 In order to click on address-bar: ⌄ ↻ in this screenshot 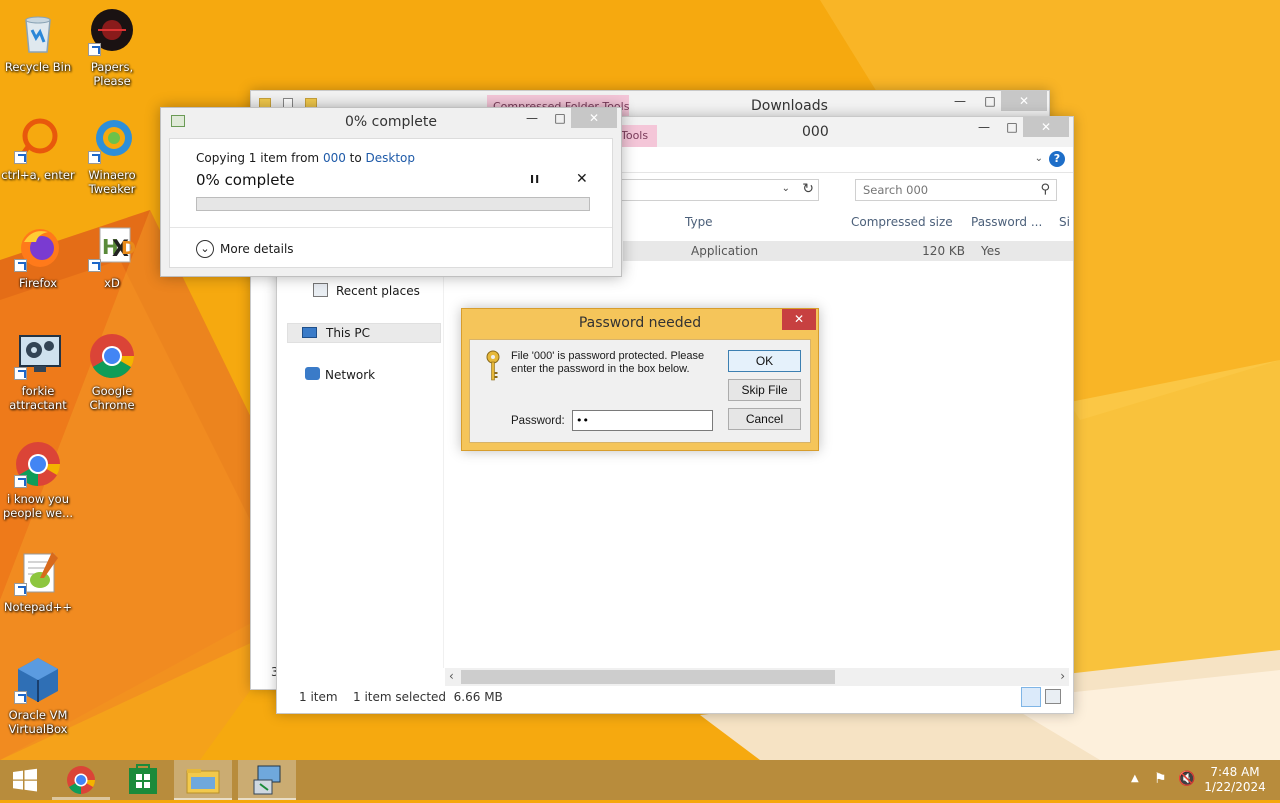, I will do `click(717, 190)`.